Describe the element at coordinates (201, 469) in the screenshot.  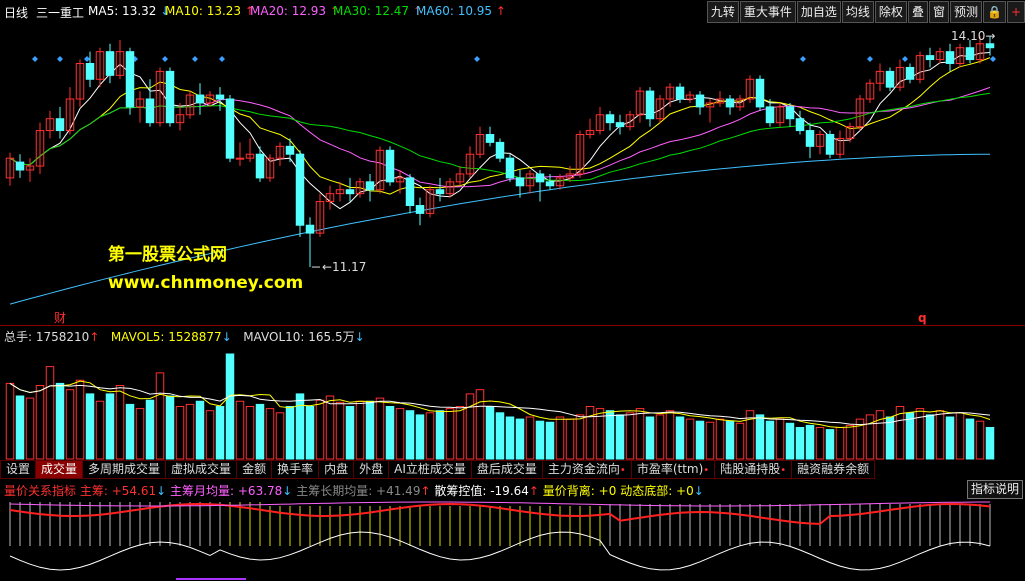
I see `indicator-tab: 虚拟成交量` at that location.